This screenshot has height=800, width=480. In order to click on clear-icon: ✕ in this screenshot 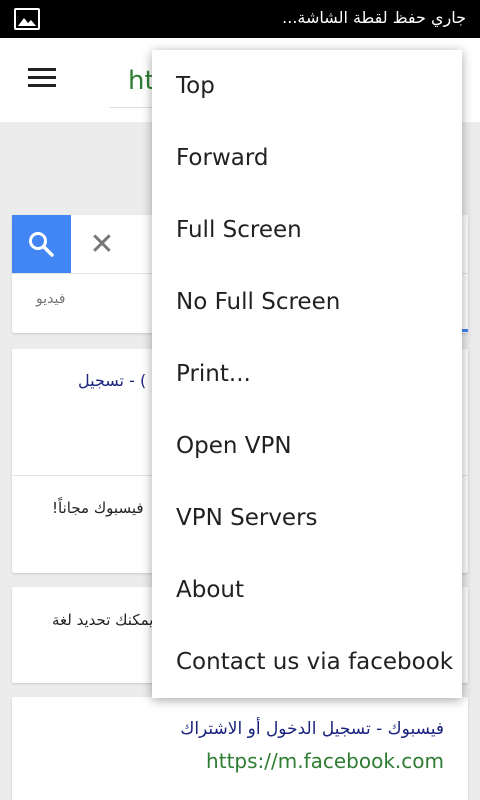, I will do `click(102, 245)`.